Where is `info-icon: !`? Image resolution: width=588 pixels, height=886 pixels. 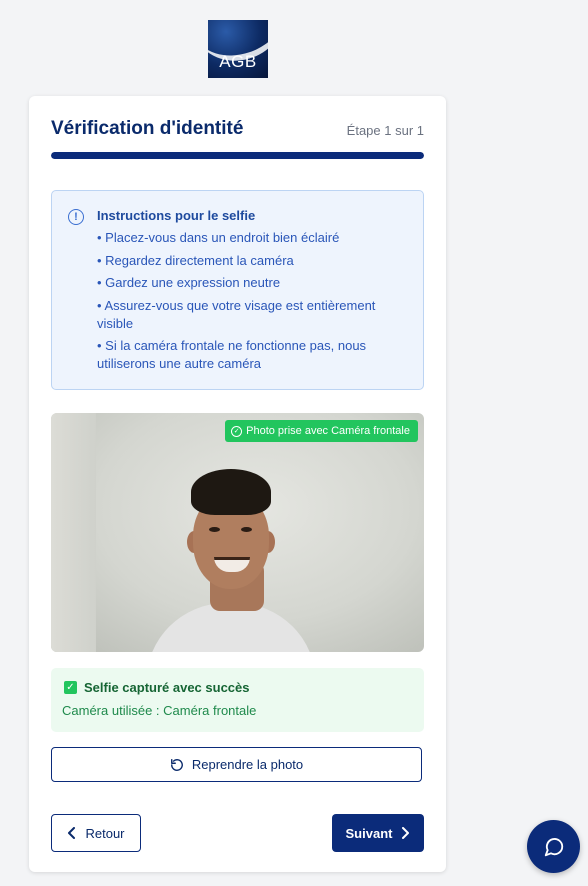
info-icon: ! is located at coordinates (76, 217).